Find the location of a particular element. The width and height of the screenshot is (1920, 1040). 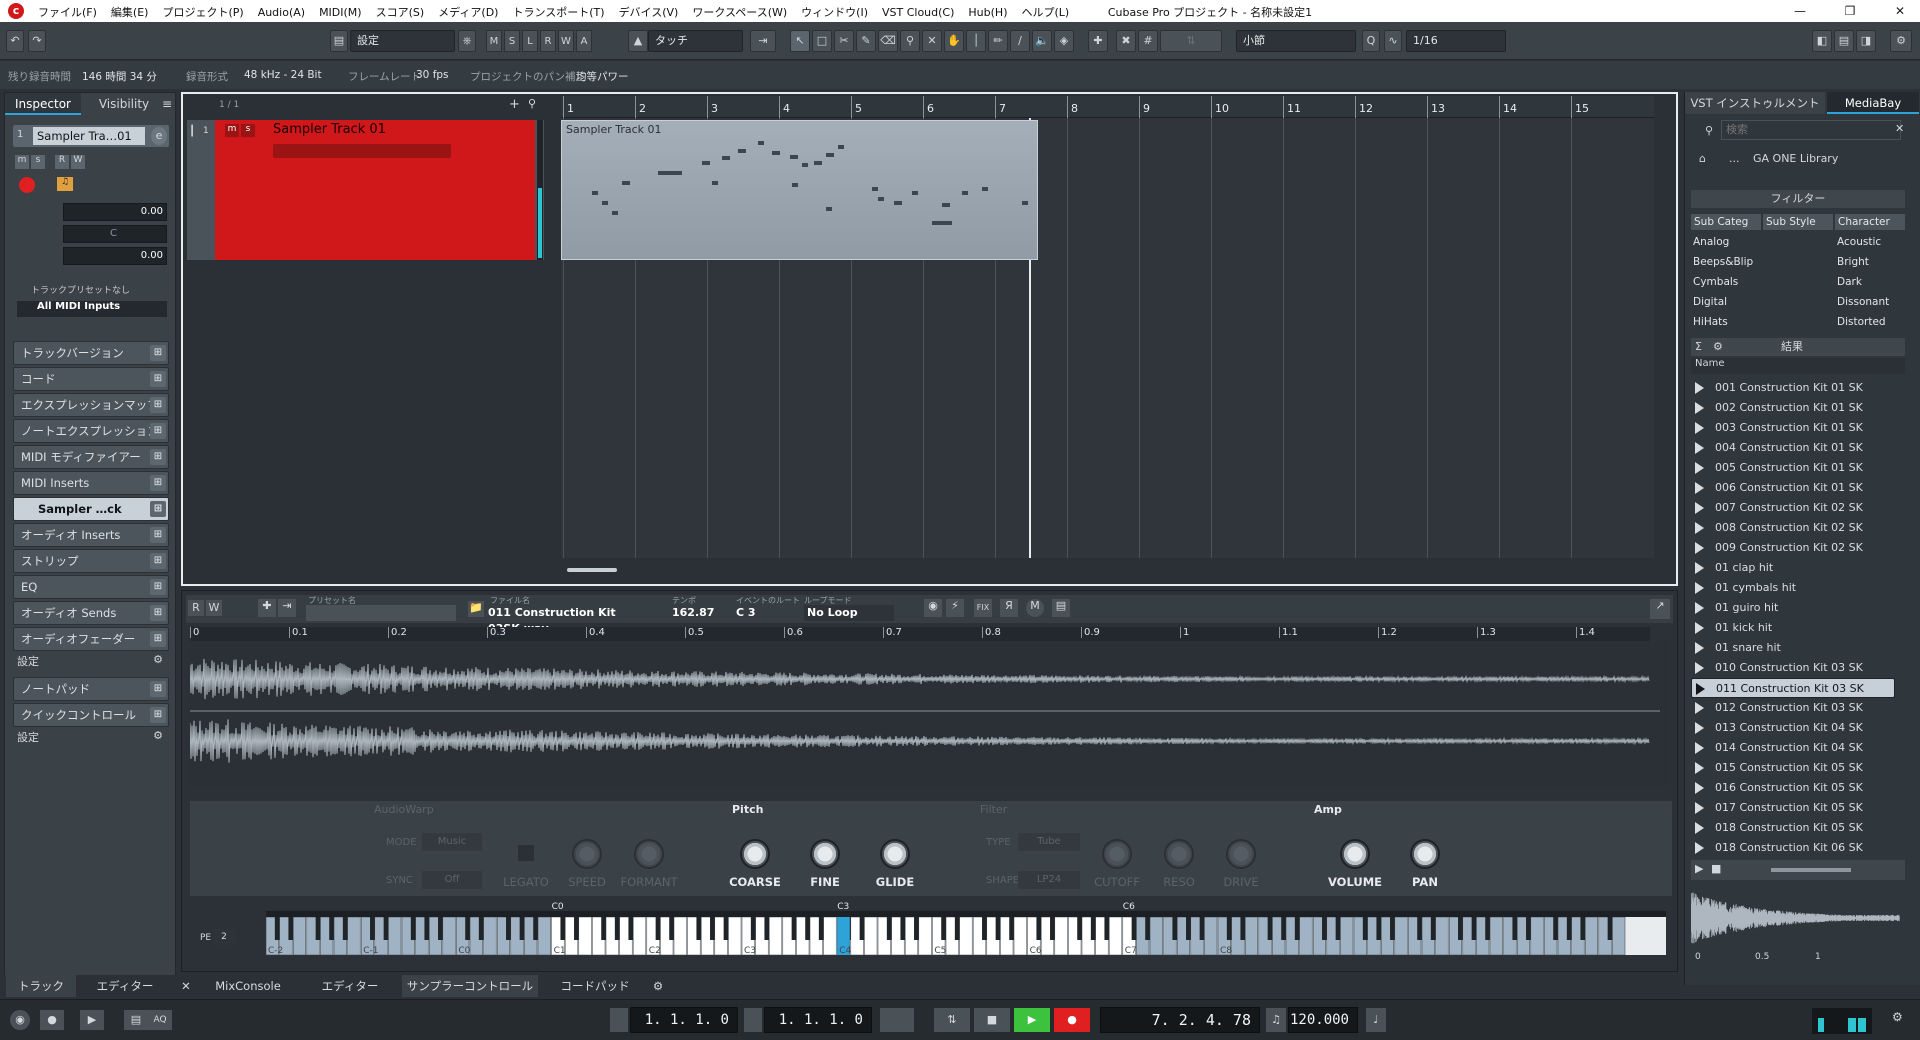

record-enable-button is located at coordinates (27, 185).